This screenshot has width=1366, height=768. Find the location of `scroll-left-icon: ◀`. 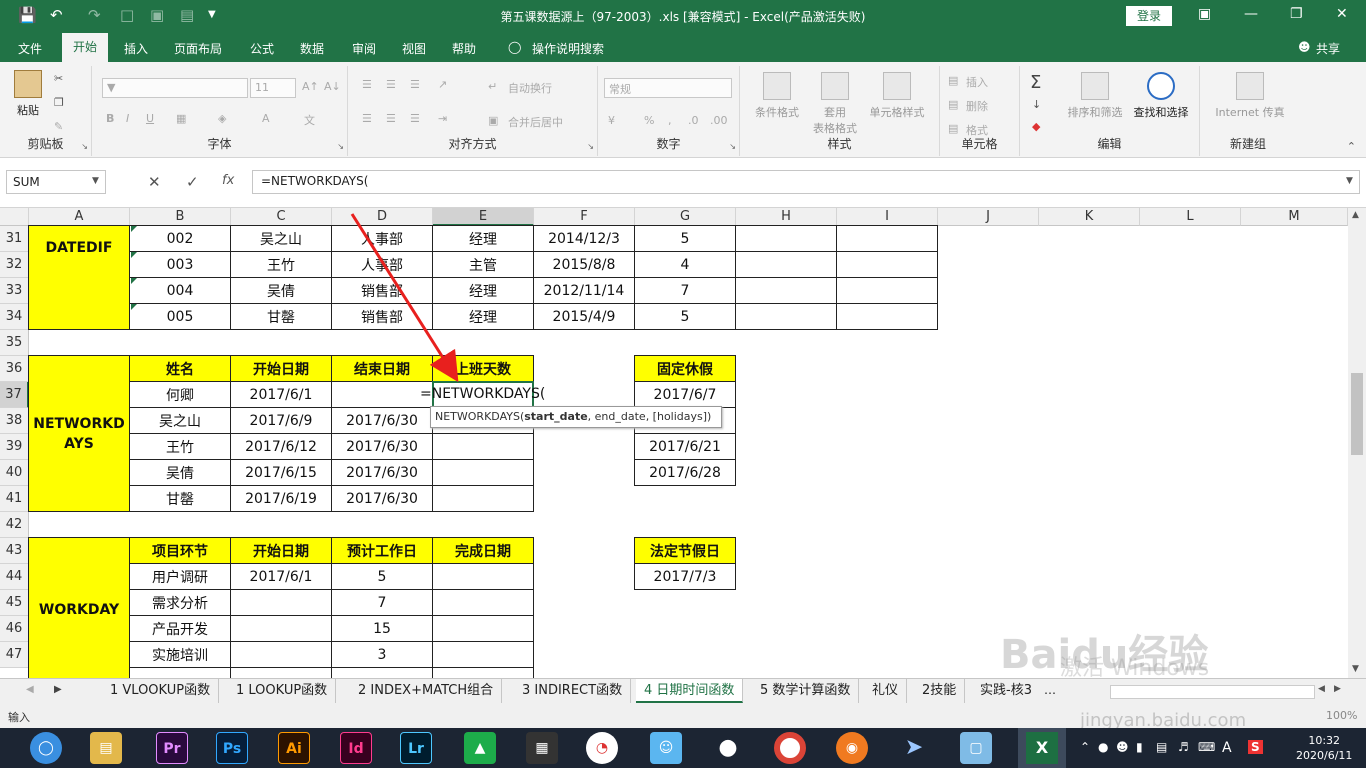

scroll-left-icon: ◀ is located at coordinates (1321, 689).